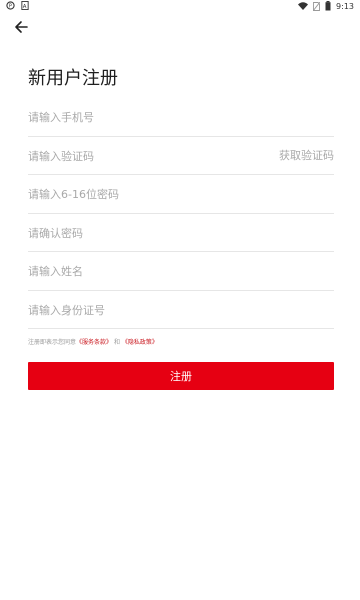 Image resolution: width=360 pixels, height=600 pixels. What do you see at coordinates (128, 118) in the screenshot?
I see `phone-input` at bounding box center [128, 118].